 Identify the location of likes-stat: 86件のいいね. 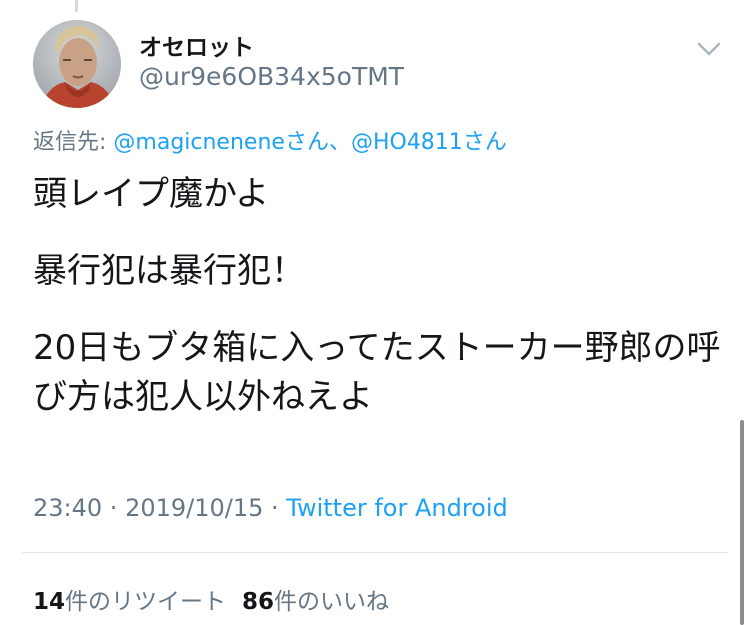
(315, 602).